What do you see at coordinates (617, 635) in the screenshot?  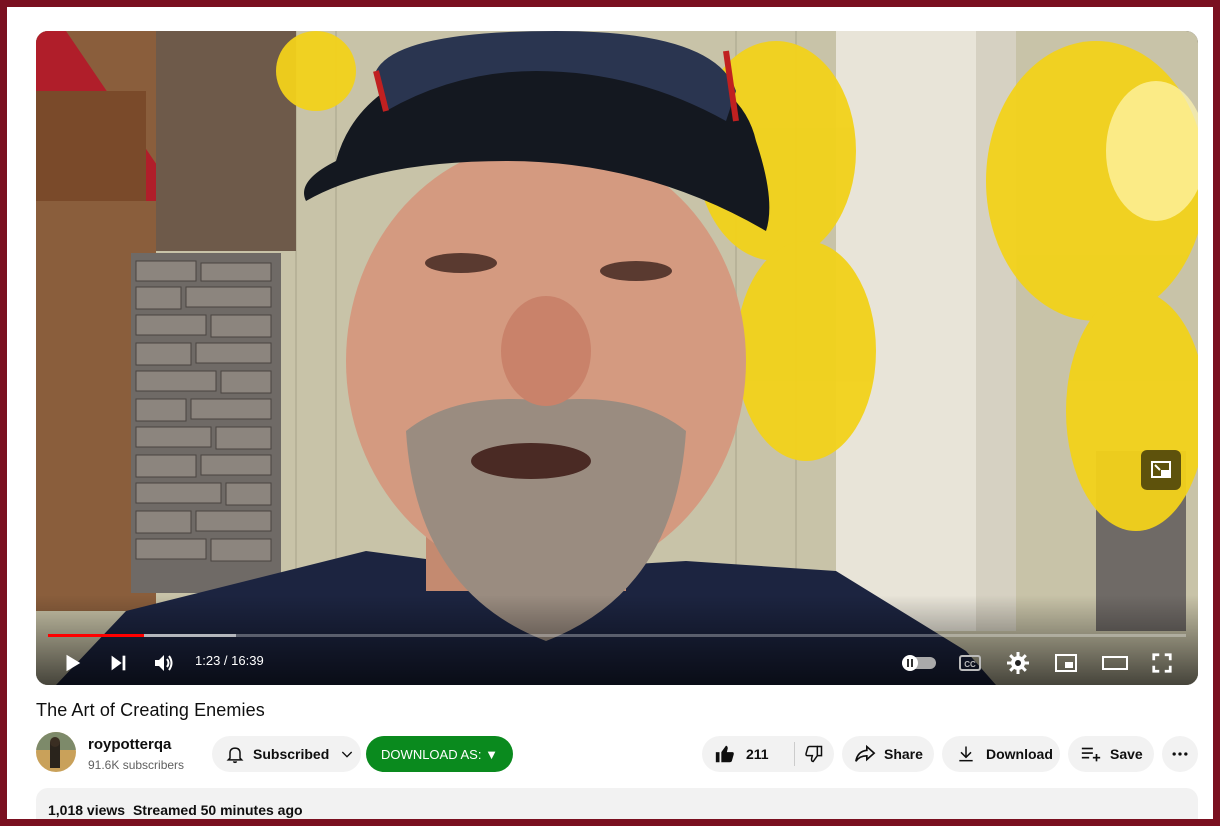 I see `progress-bar` at bounding box center [617, 635].